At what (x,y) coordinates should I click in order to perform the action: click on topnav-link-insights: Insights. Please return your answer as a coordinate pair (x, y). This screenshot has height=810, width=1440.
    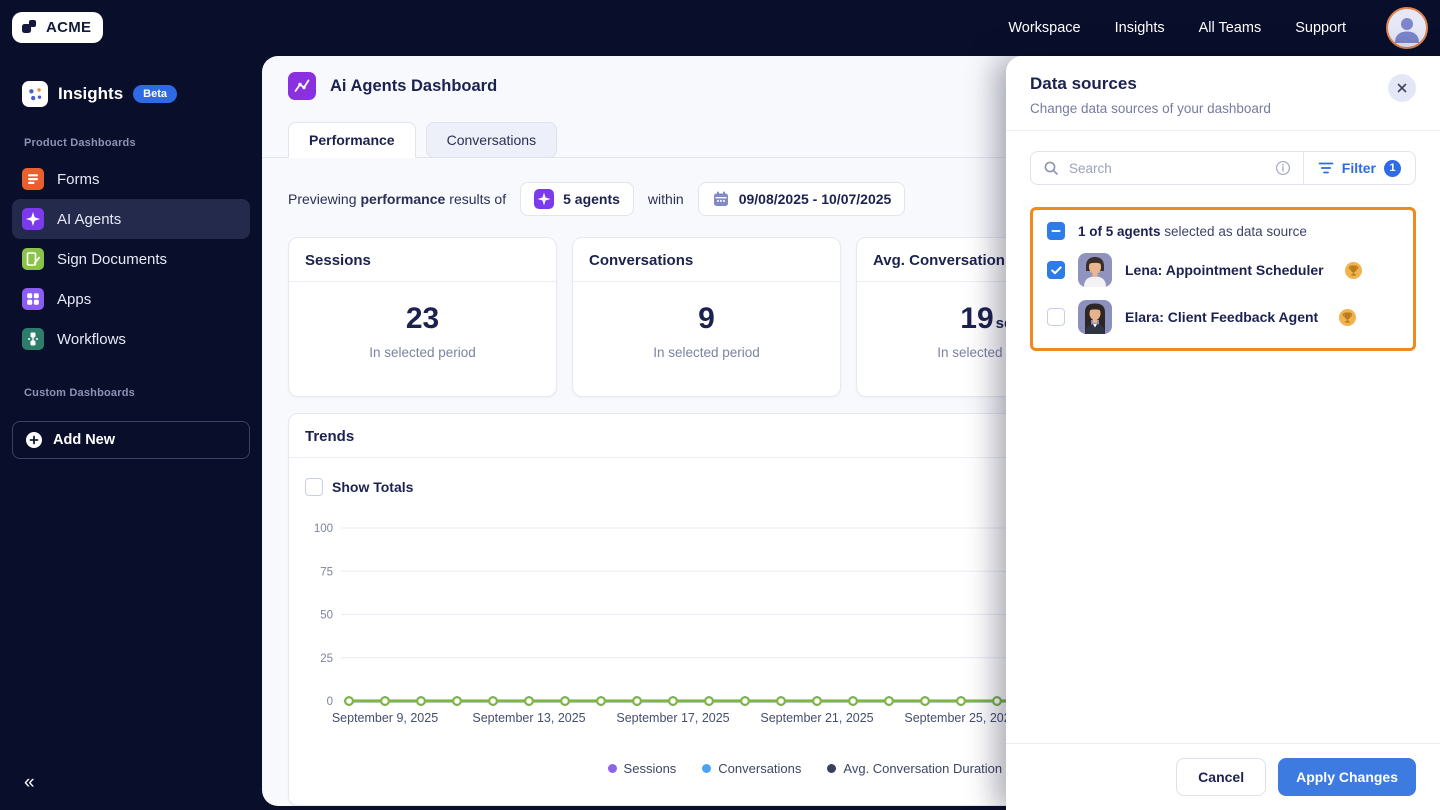
    Looking at the image, I should click on (1140, 28).